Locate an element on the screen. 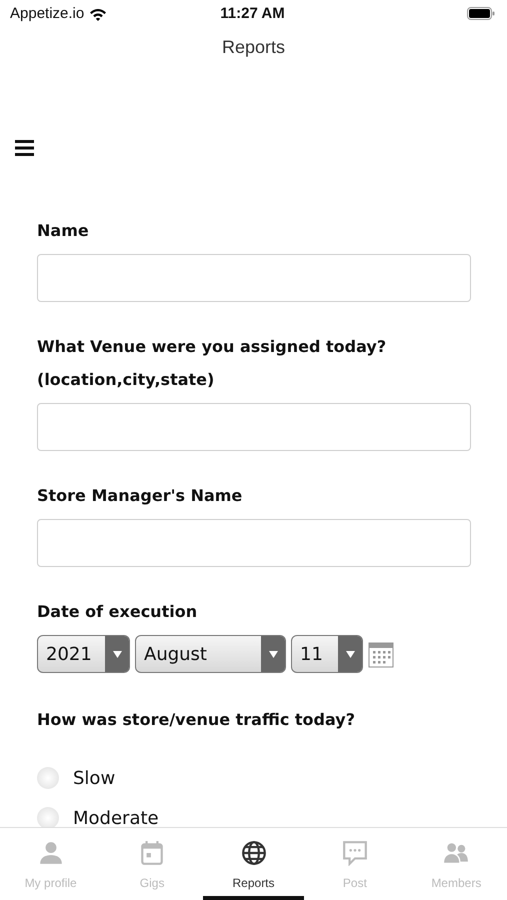 Image resolution: width=507 pixels, height=900 pixels. dropdown: 2021 is located at coordinates (83, 654).